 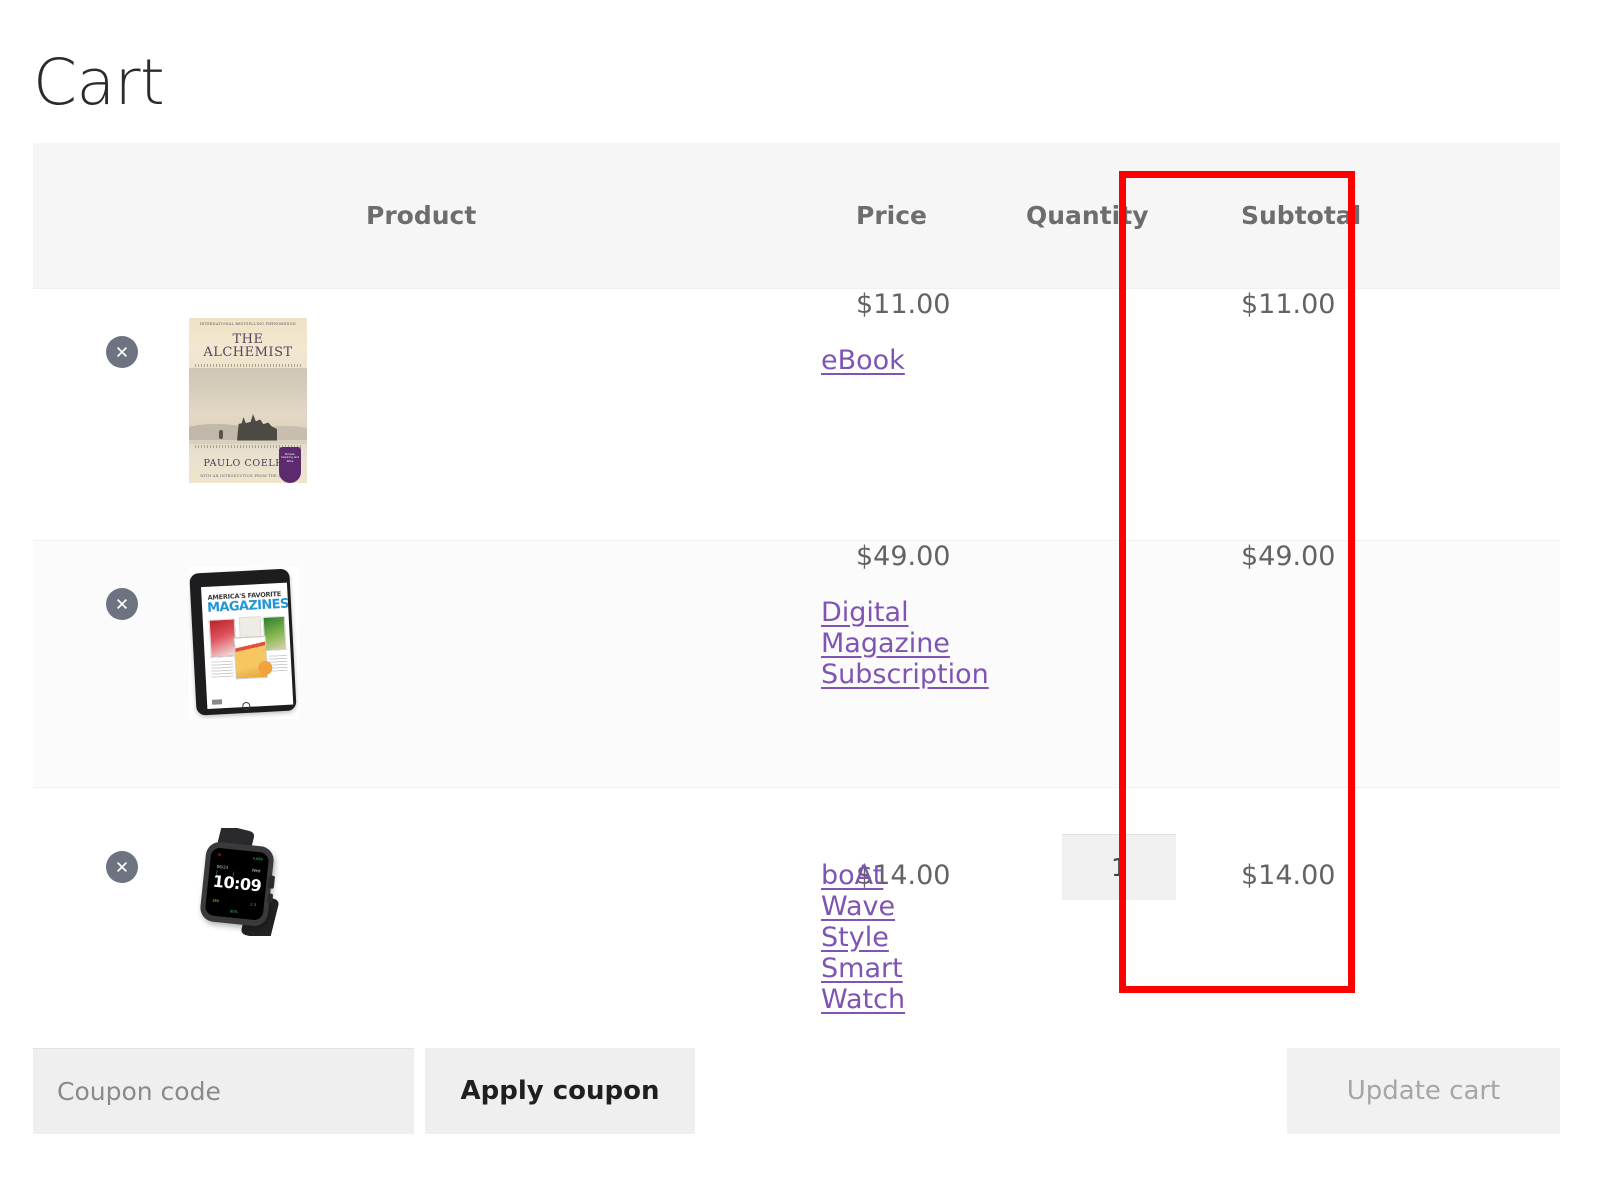 I want to click on column-header-remove, so click(x=107, y=215).